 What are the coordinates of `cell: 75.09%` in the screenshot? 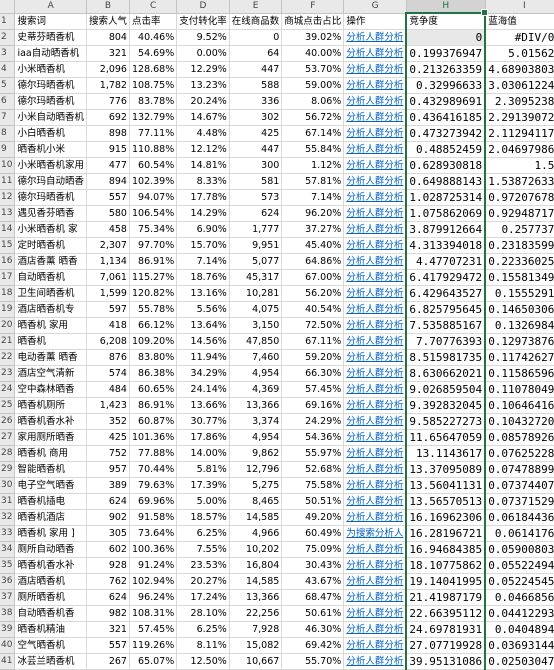 It's located at (313, 549).